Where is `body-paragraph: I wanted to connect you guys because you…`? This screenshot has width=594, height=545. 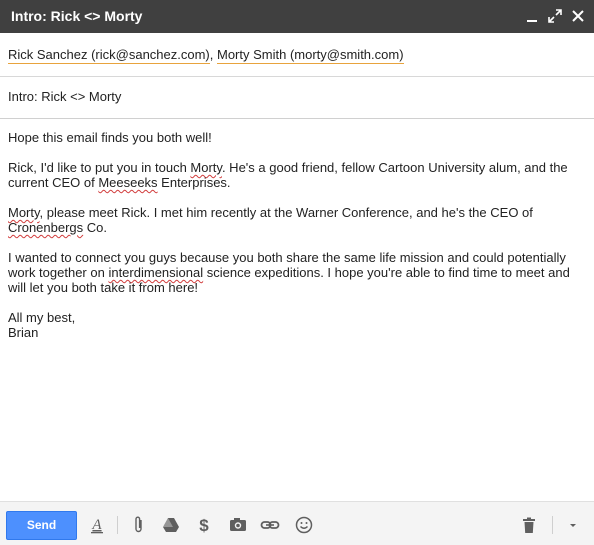
body-paragraph: I wanted to connect you guys because you… is located at coordinates (289, 272).